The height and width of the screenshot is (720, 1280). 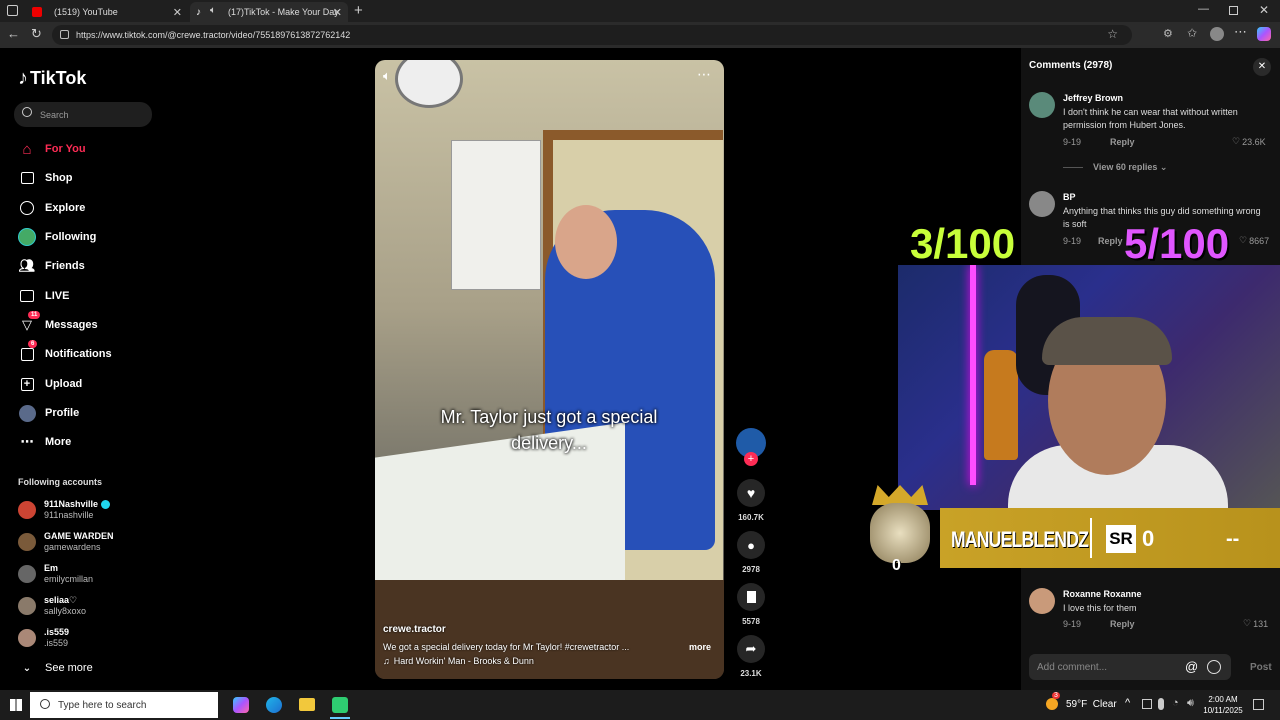 I want to click on search-input: Search, so click(x=83, y=114).